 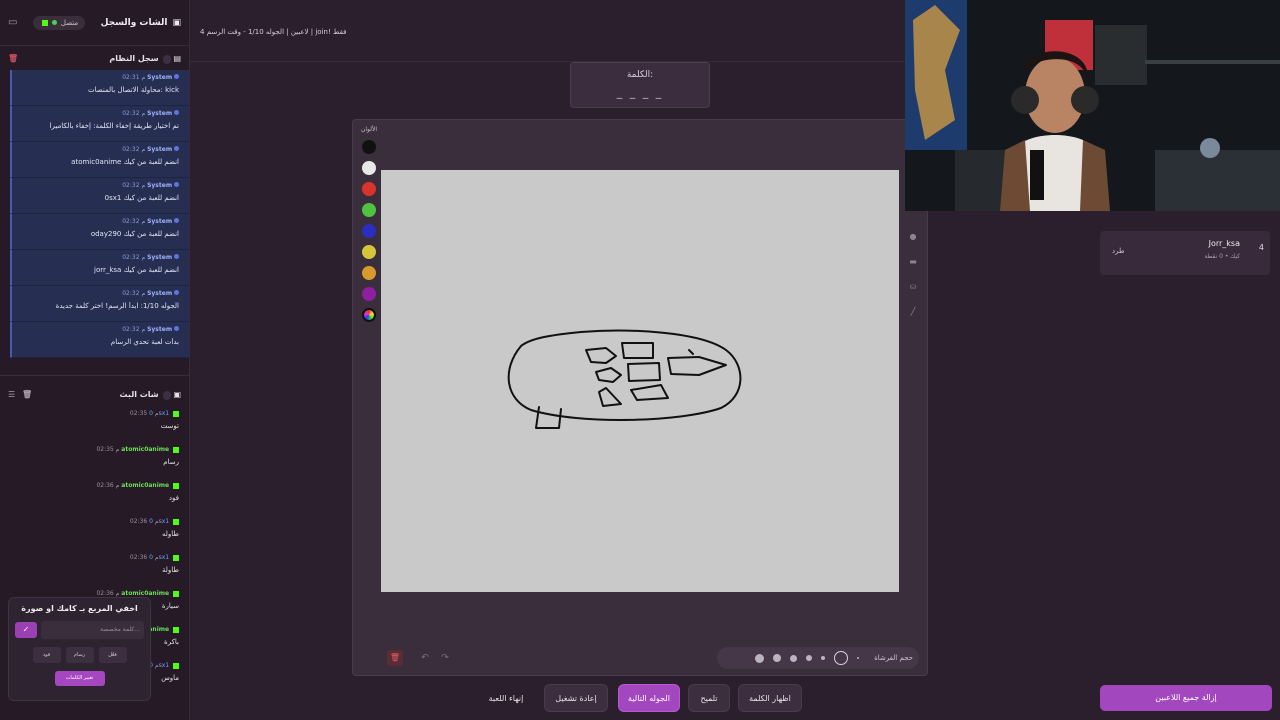 What do you see at coordinates (640, 75) in the screenshot?
I see `word-label: الكلمة:` at bounding box center [640, 75].